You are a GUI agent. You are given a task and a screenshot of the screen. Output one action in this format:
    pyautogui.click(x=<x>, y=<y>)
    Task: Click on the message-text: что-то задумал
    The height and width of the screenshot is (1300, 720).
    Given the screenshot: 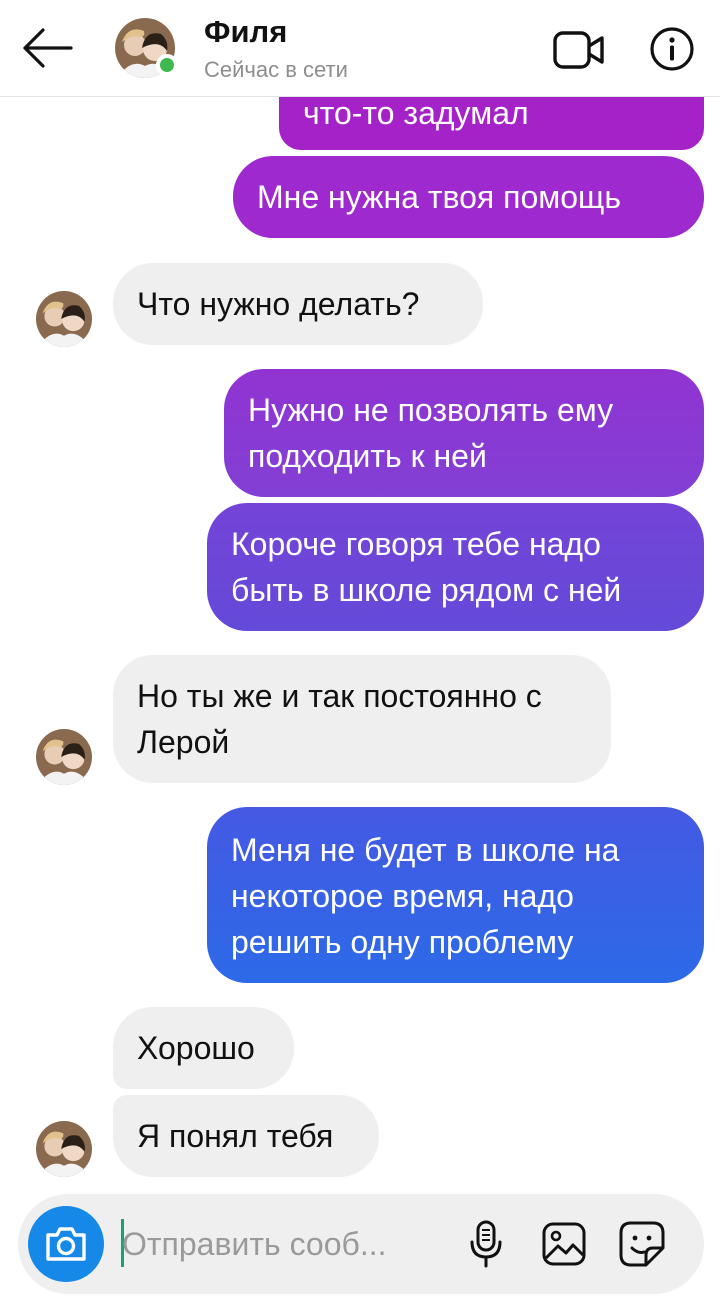 What is the action you would take?
    pyautogui.click(x=416, y=113)
    